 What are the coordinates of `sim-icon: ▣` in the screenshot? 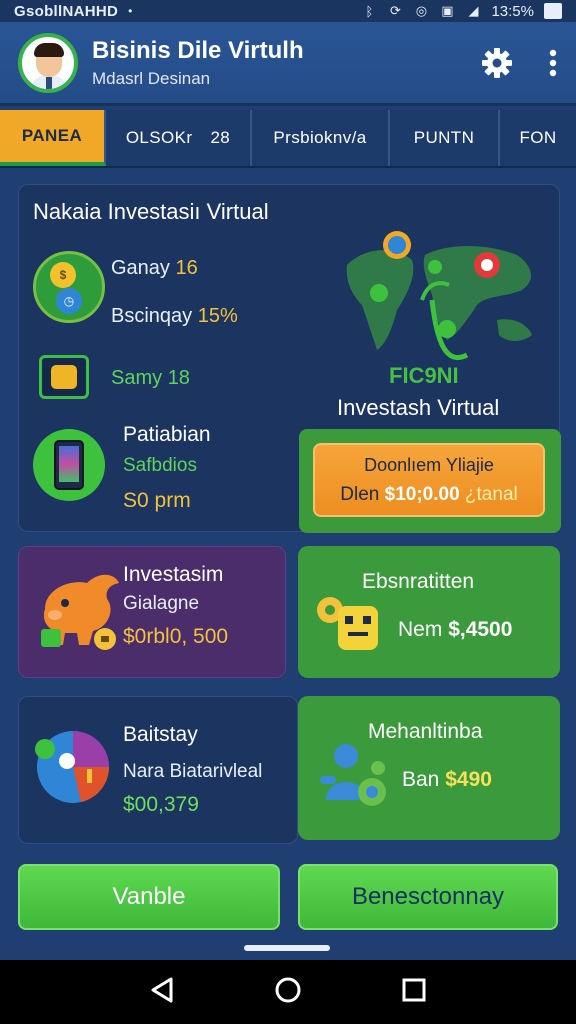 It's located at (447, 10).